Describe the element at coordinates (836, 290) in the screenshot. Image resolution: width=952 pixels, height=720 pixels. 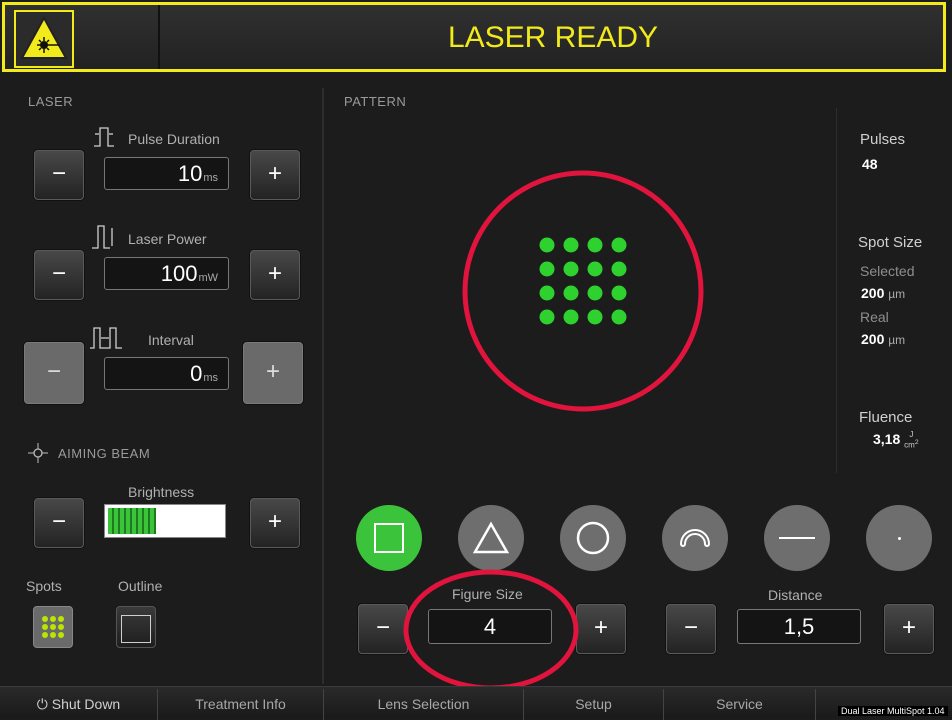
I see `info-panel-divider` at that location.